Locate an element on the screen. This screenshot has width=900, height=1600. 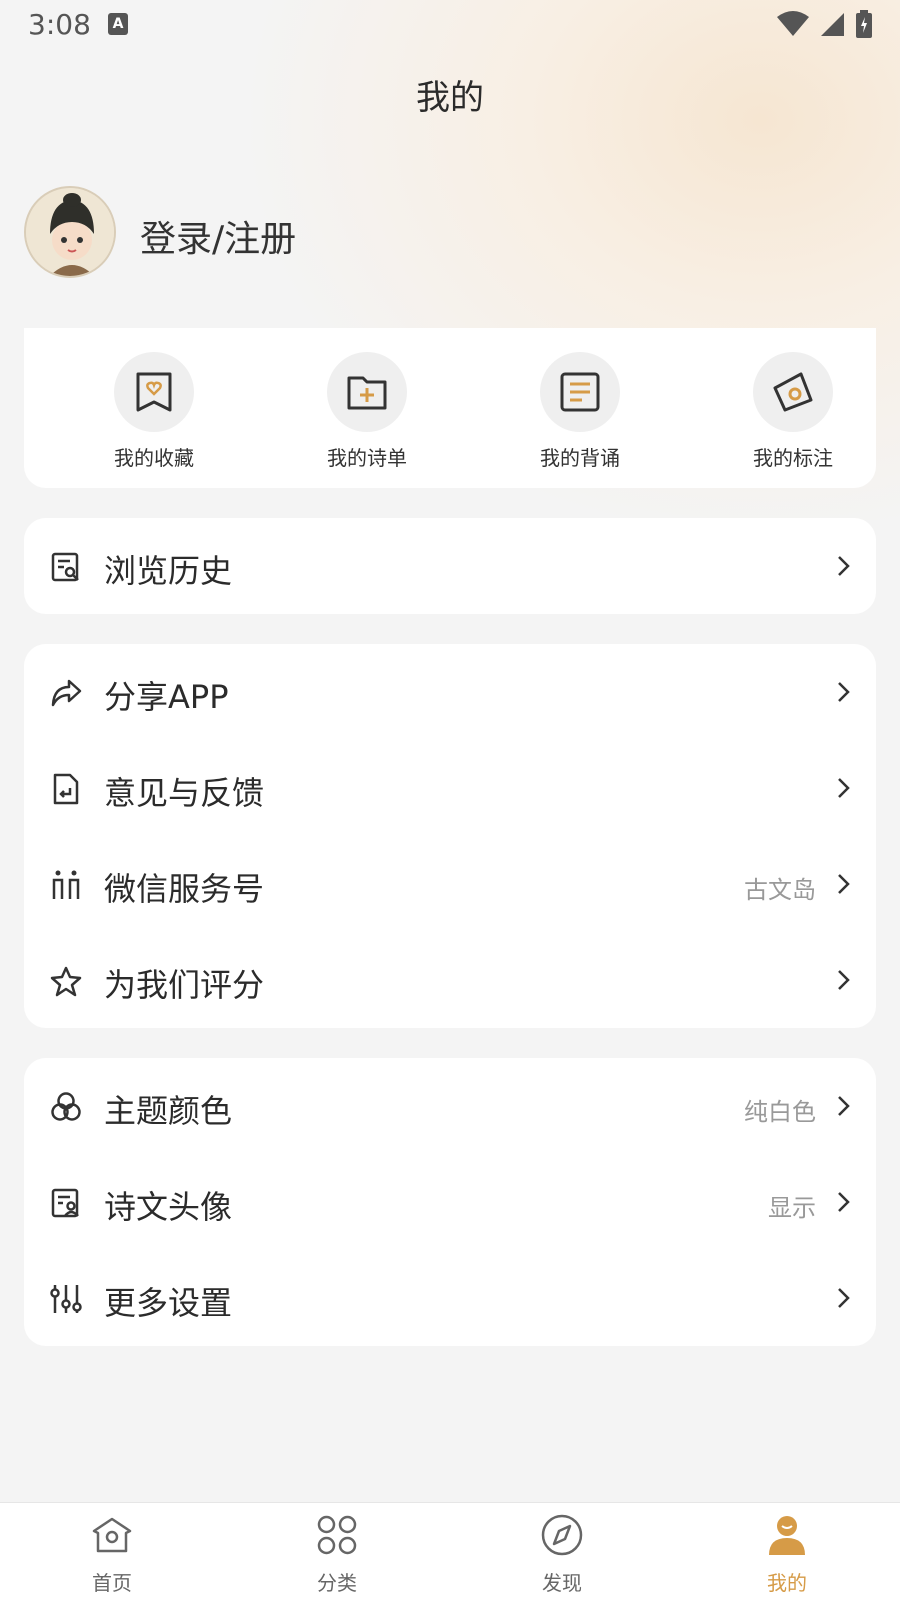
document-lines-icon is located at coordinates (580, 392).